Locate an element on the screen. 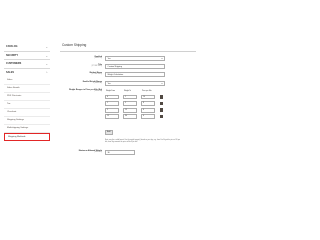 The width and height of the screenshot is (320, 240). max-weight-label: Maximum Allowed Weight [WEBSITE] is located at coordinates (90, 151).